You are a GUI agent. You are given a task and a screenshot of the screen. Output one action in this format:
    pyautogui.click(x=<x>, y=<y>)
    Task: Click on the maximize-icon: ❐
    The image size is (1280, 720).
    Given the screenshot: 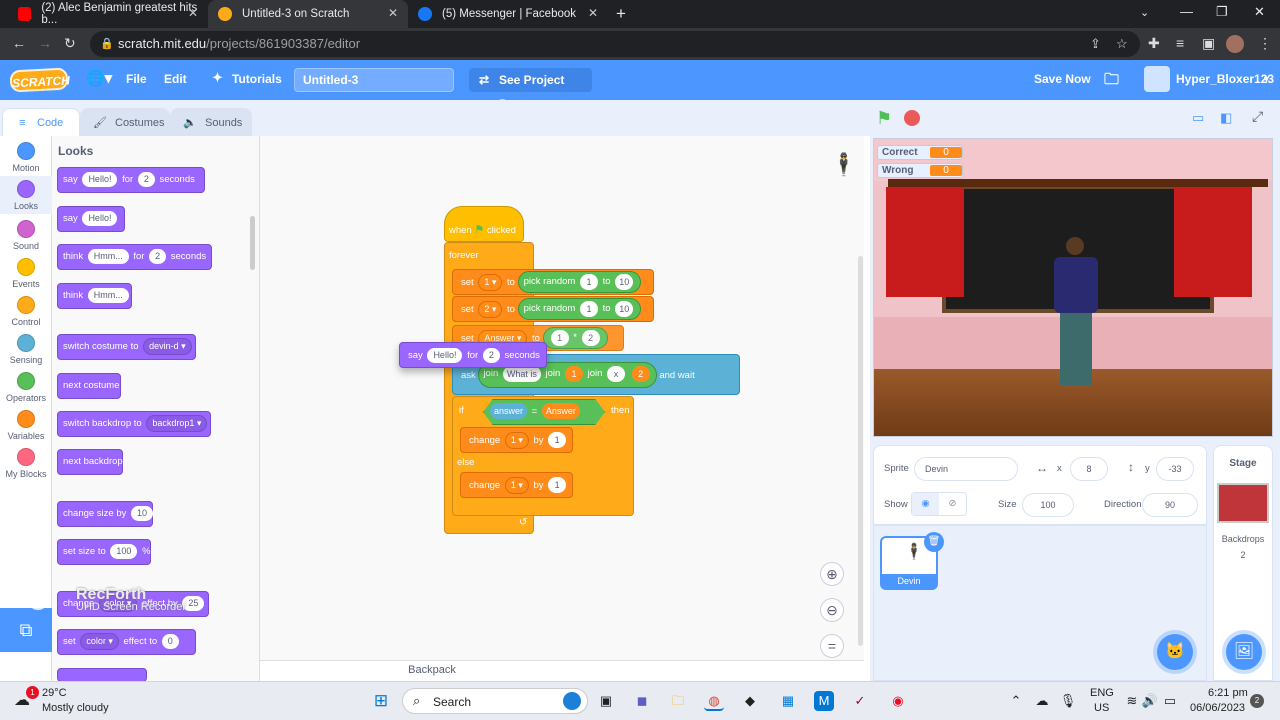 What is the action you would take?
    pyautogui.click(x=1222, y=12)
    